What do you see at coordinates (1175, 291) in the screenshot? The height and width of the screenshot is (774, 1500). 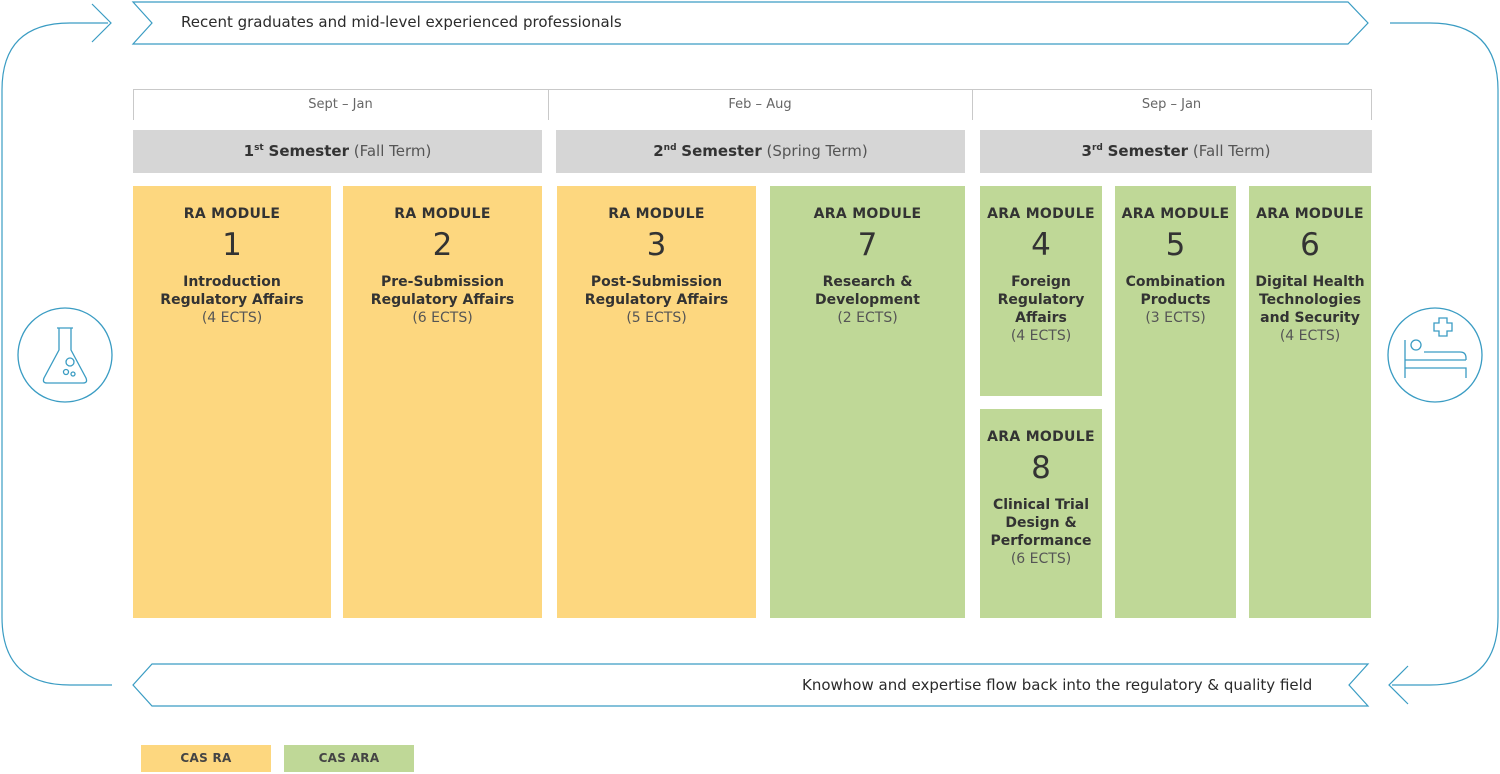 I see `module-title: Combination Products` at bounding box center [1175, 291].